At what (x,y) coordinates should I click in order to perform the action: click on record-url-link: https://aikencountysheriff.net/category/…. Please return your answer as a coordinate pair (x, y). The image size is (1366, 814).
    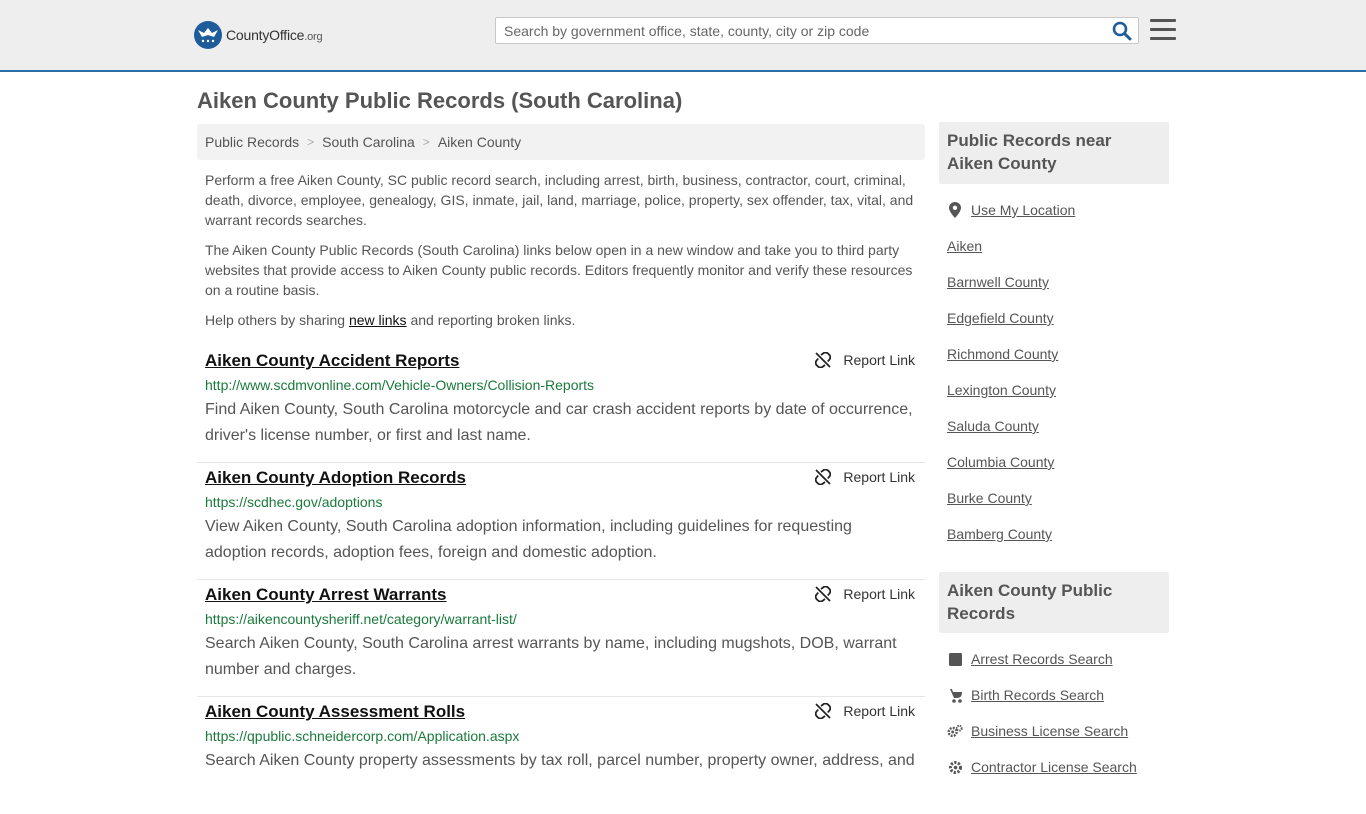
    Looking at the image, I should click on (361, 619).